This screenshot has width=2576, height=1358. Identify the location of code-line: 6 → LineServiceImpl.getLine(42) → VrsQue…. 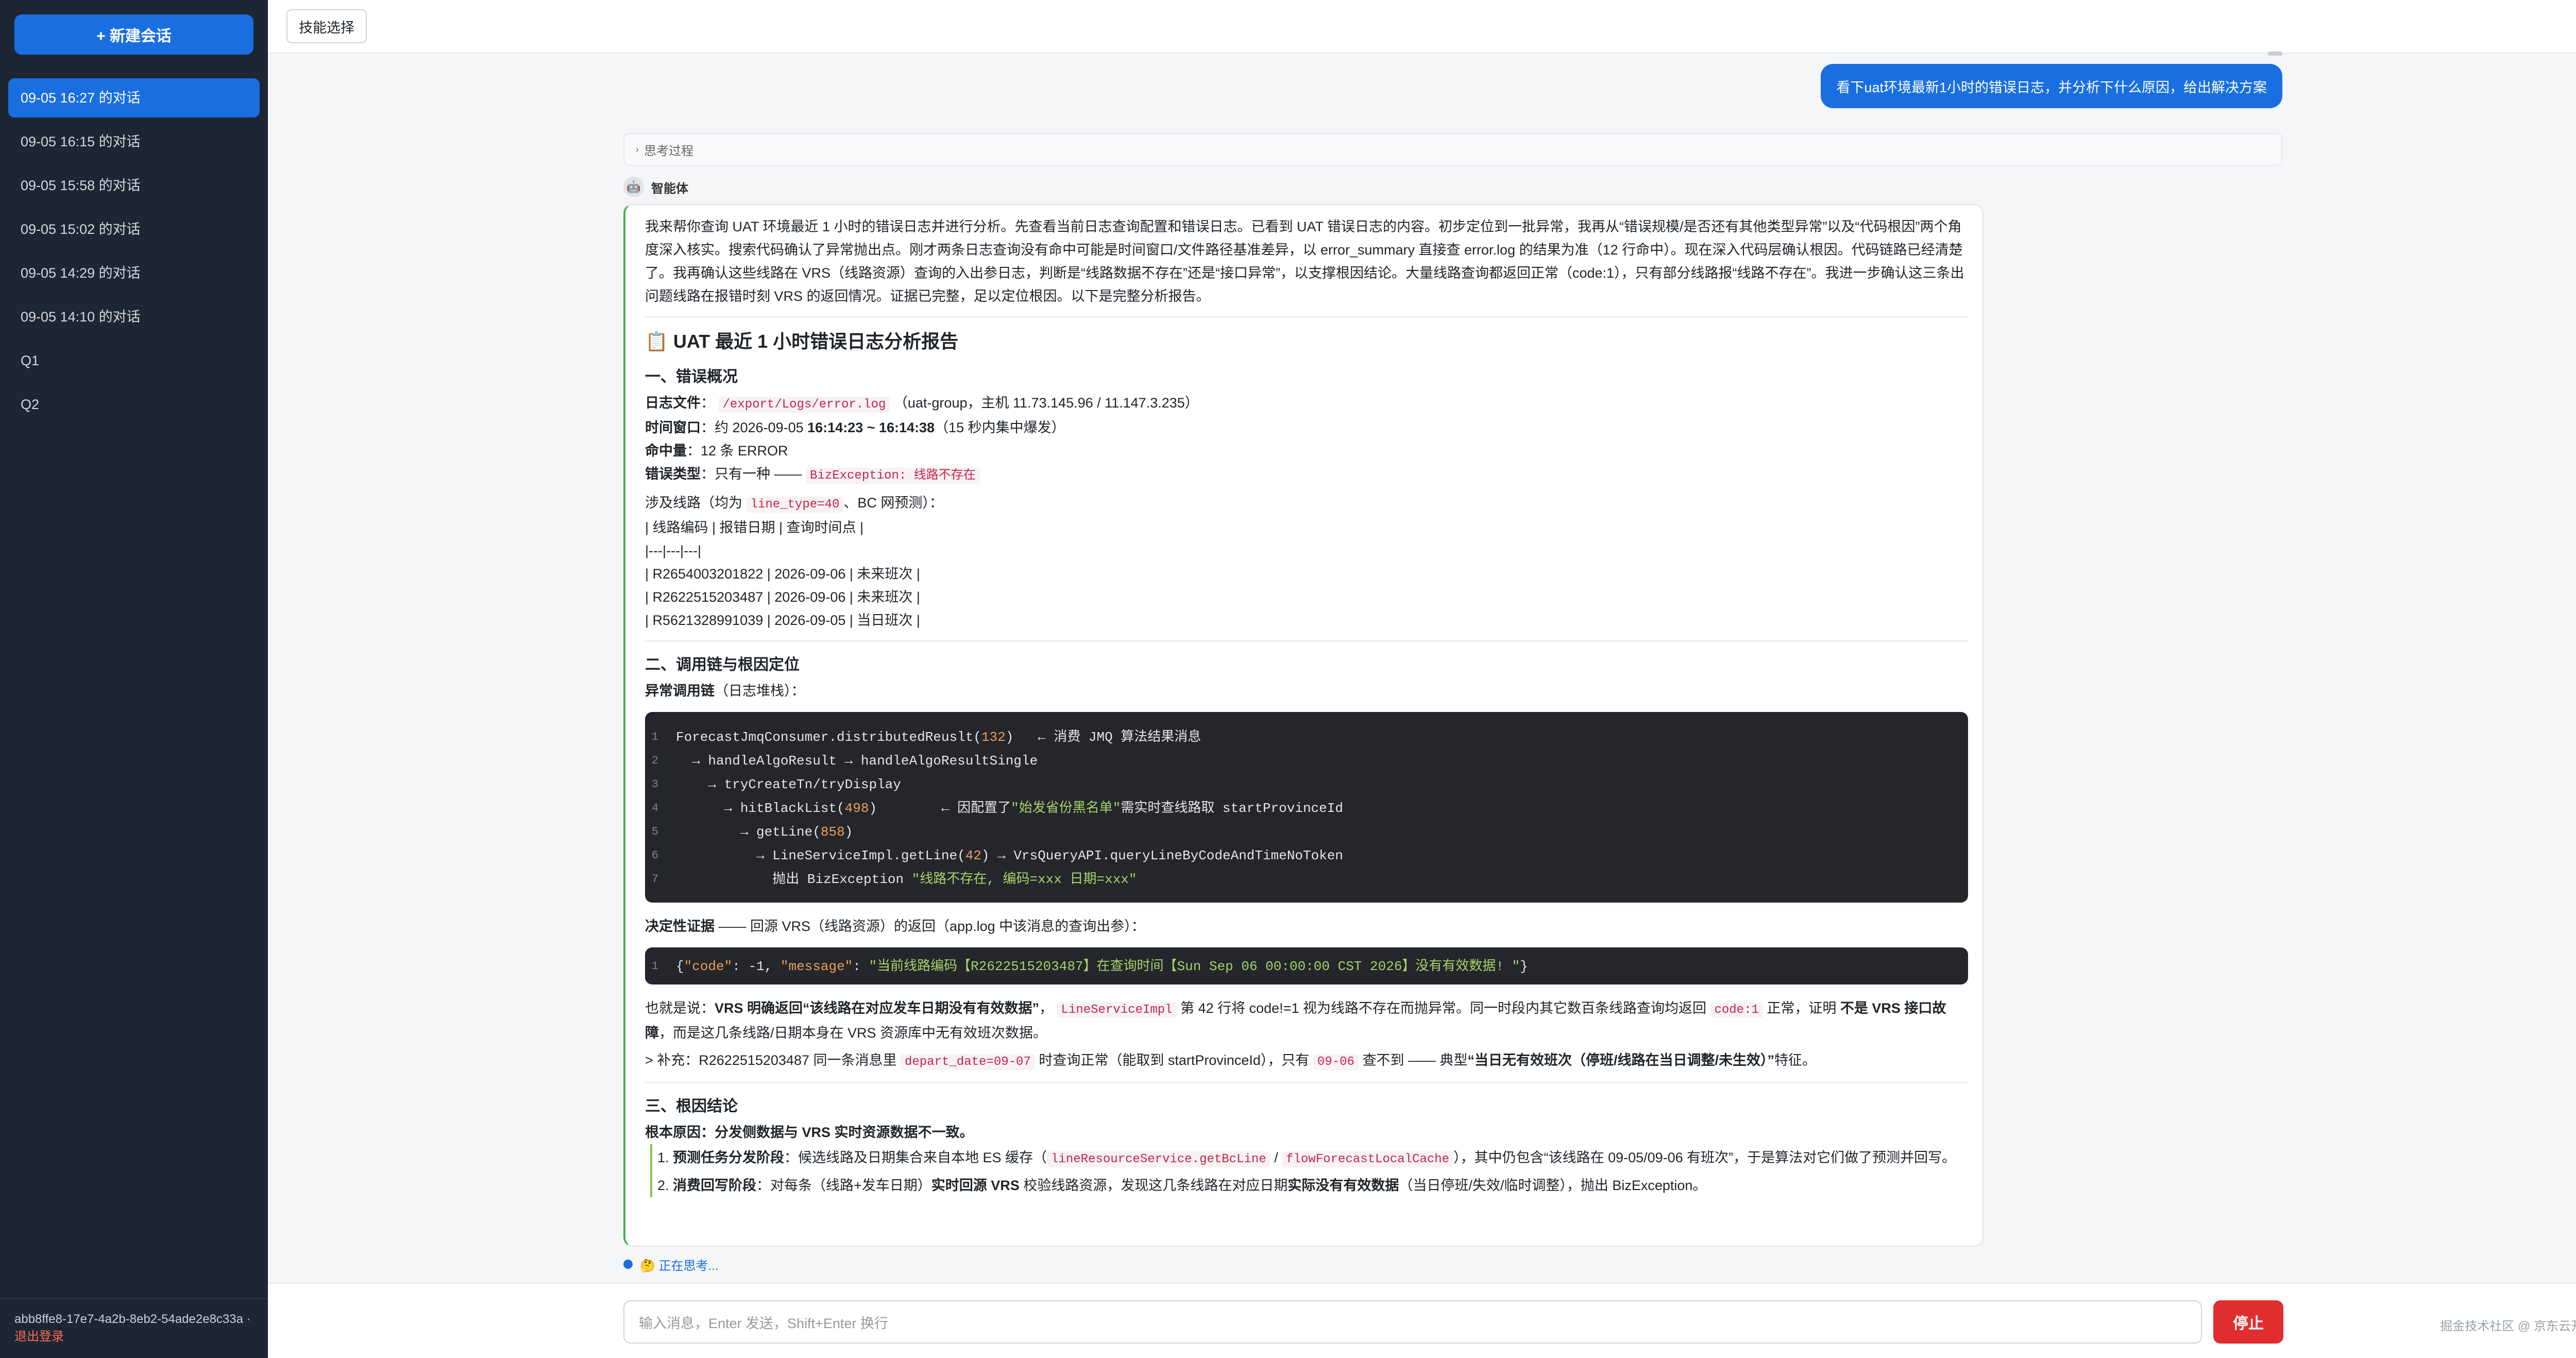
(1306, 856).